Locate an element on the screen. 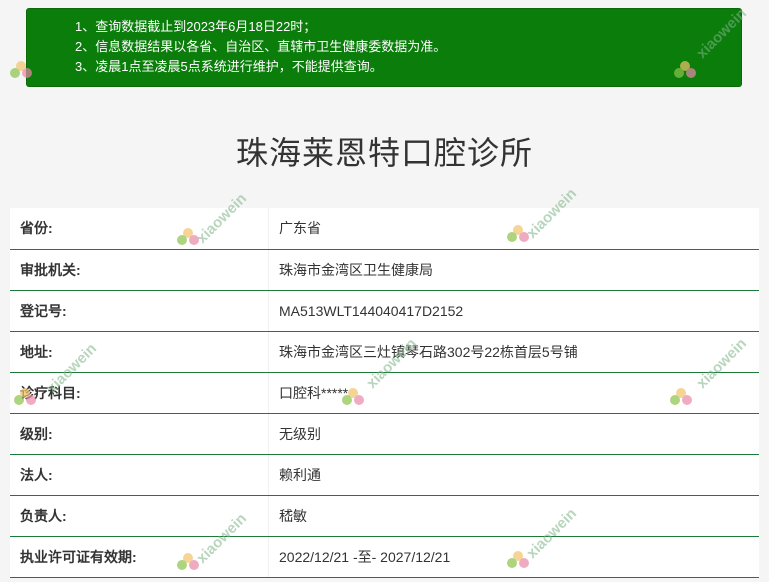  table-row: 诊疗科目: 口腔科***** is located at coordinates (384, 393).